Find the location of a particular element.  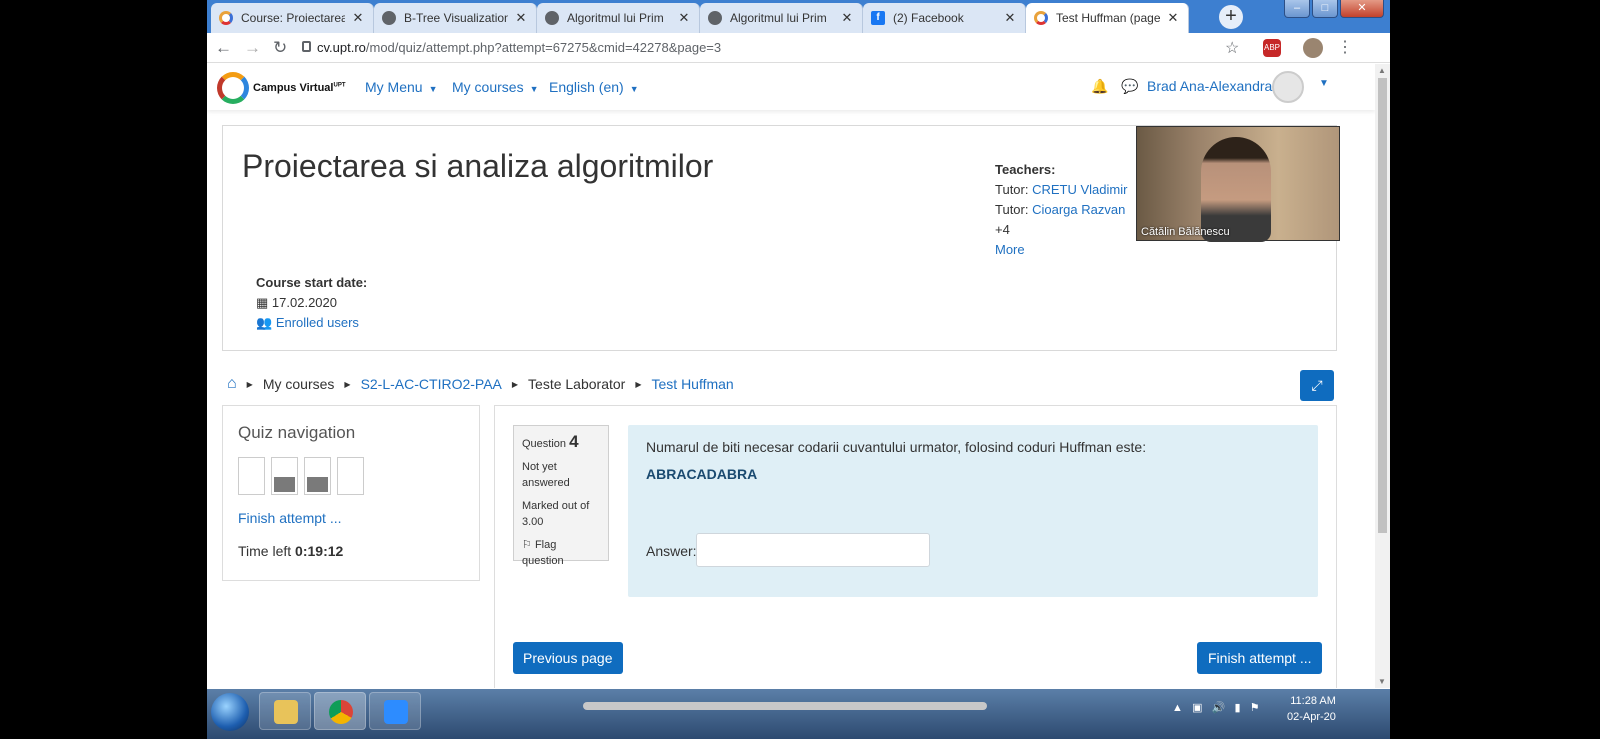

question-number: 4 is located at coordinates (574, 441).